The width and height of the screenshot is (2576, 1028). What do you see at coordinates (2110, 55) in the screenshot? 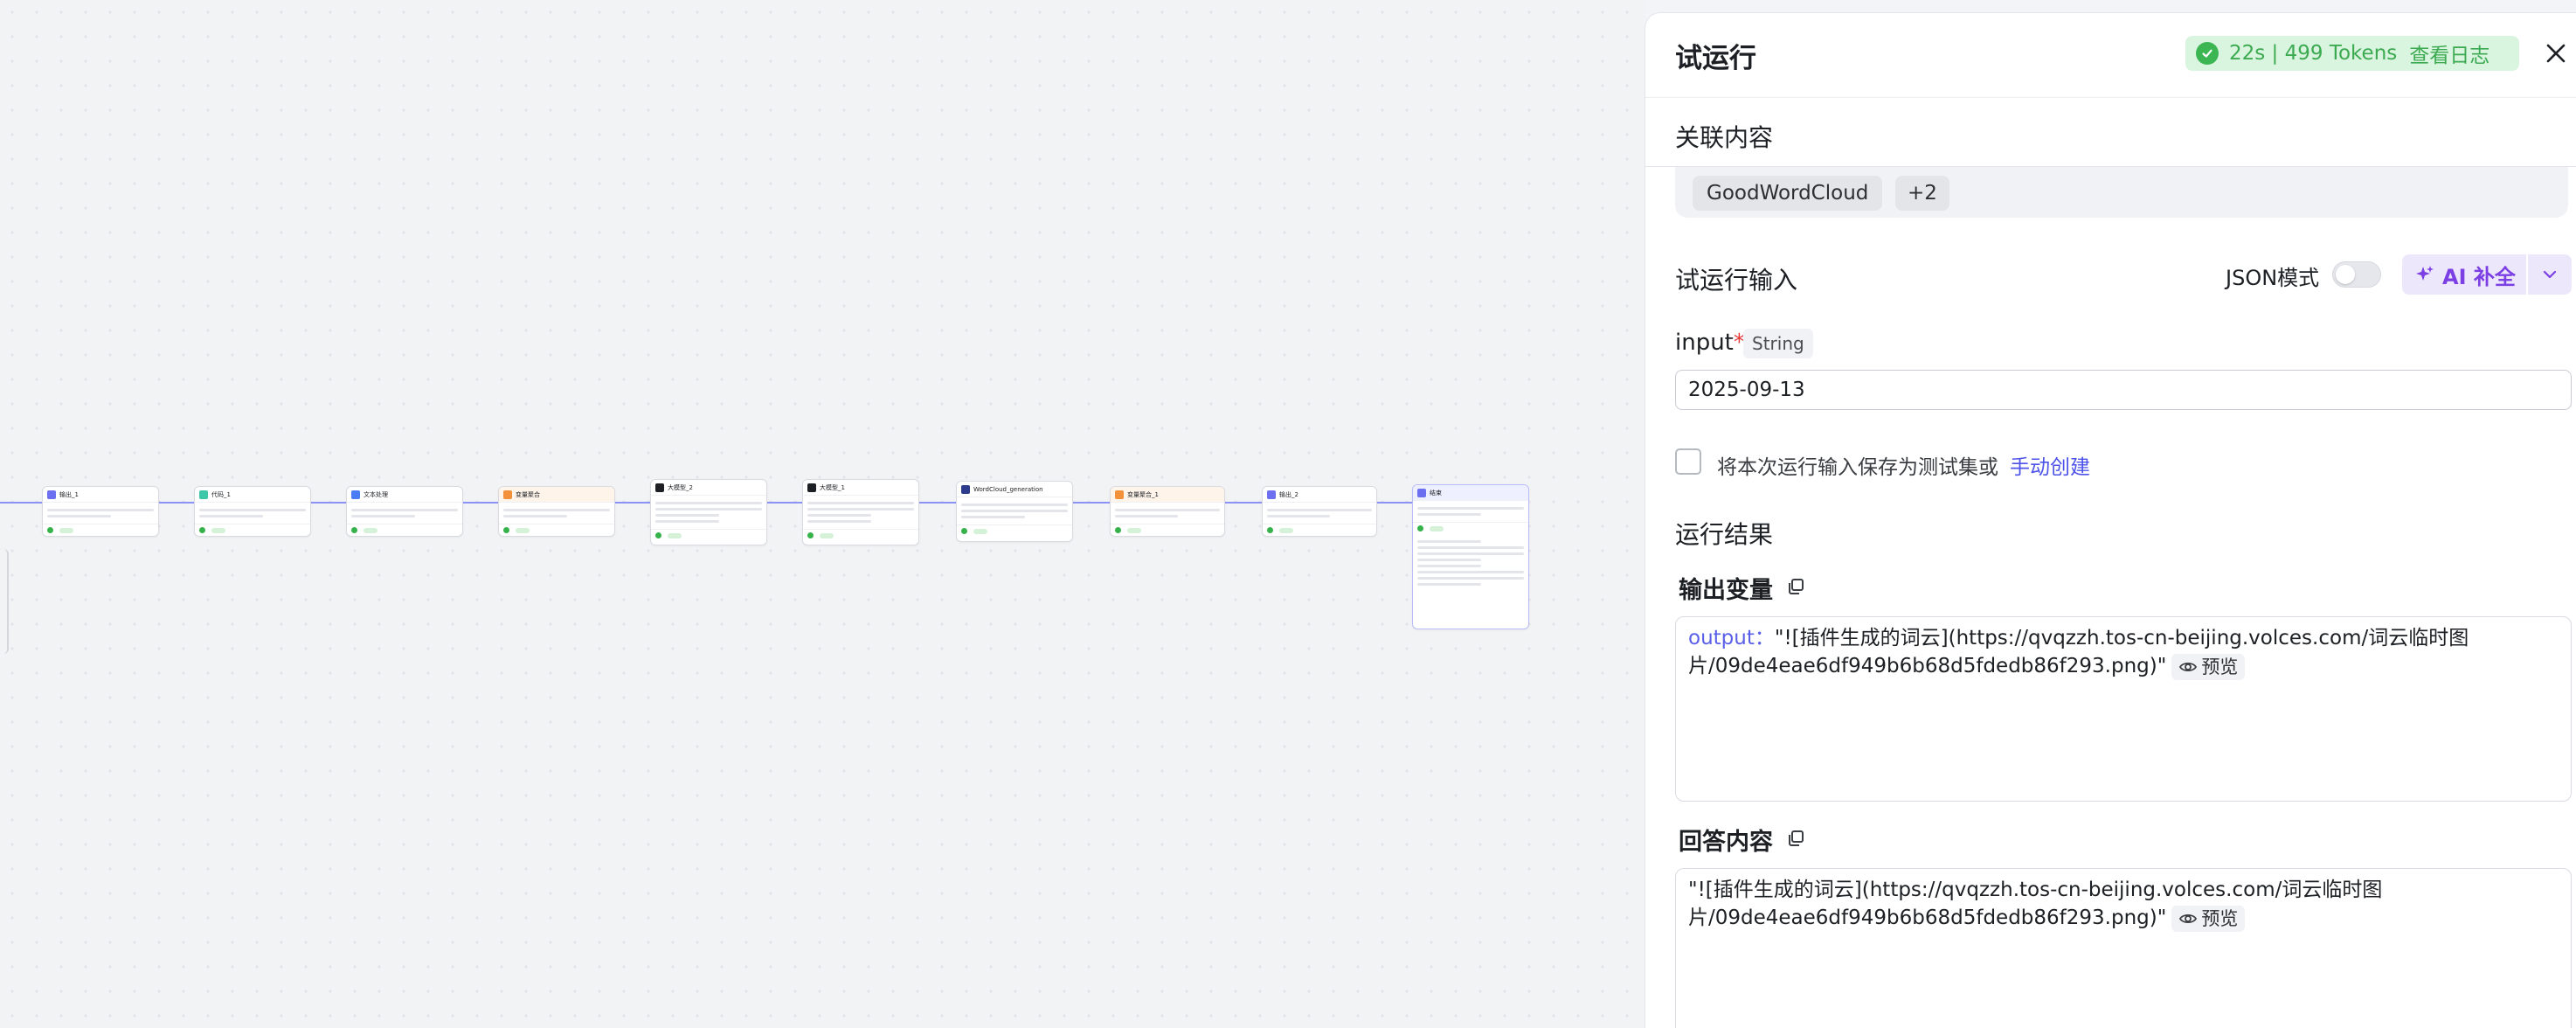
I see `panel-header: 试运行 22s | 499 Tokens 查看日志` at bounding box center [2110, 55].